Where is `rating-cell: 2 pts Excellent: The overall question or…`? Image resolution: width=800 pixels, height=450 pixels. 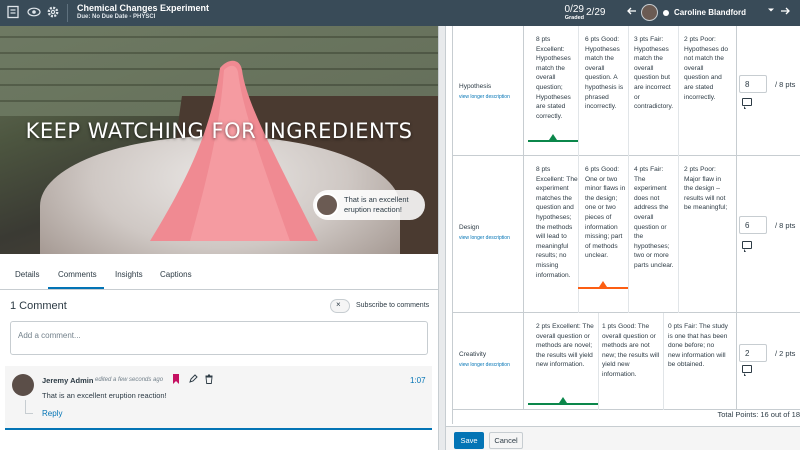 rating-cell: 2 pts Excellent: The overall question or… is located at coordinates (567, 346).